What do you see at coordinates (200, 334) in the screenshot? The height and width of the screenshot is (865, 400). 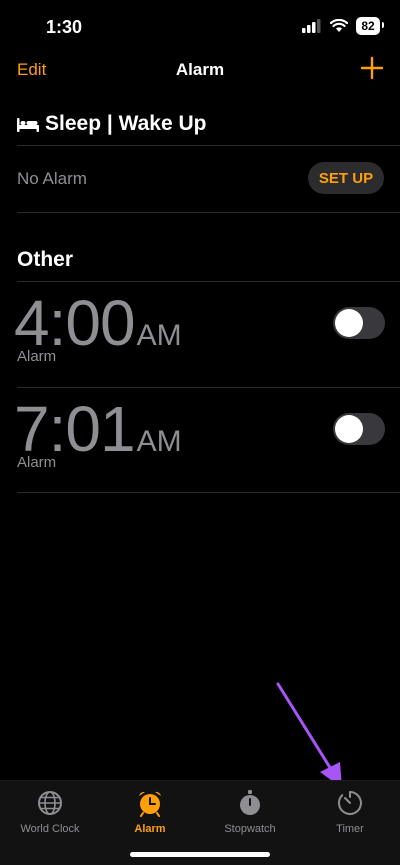 I see `alarm-row: 4:00 AM Alarm` at bounding box center [200, 334].